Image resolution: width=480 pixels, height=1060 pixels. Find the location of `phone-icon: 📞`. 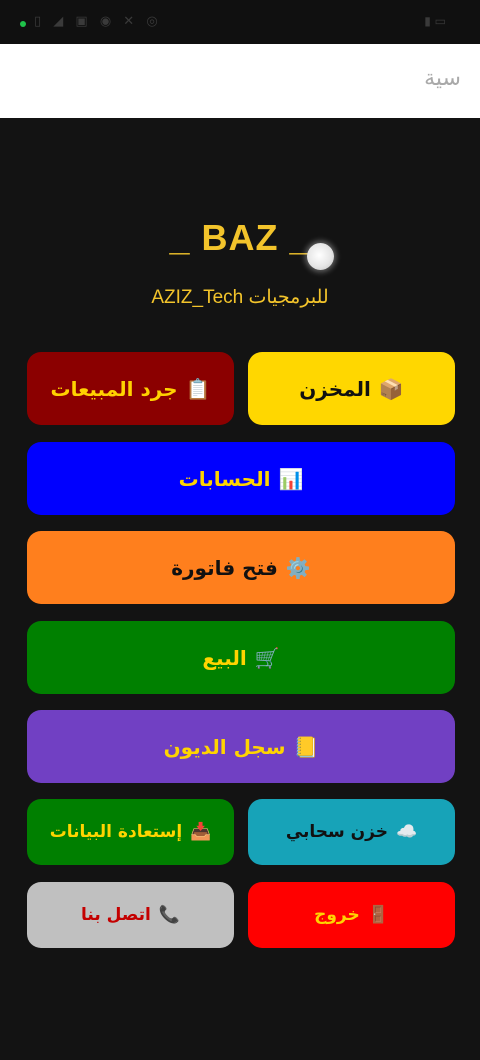

phone-icon: 📞 is located at coordinates (169, 915).